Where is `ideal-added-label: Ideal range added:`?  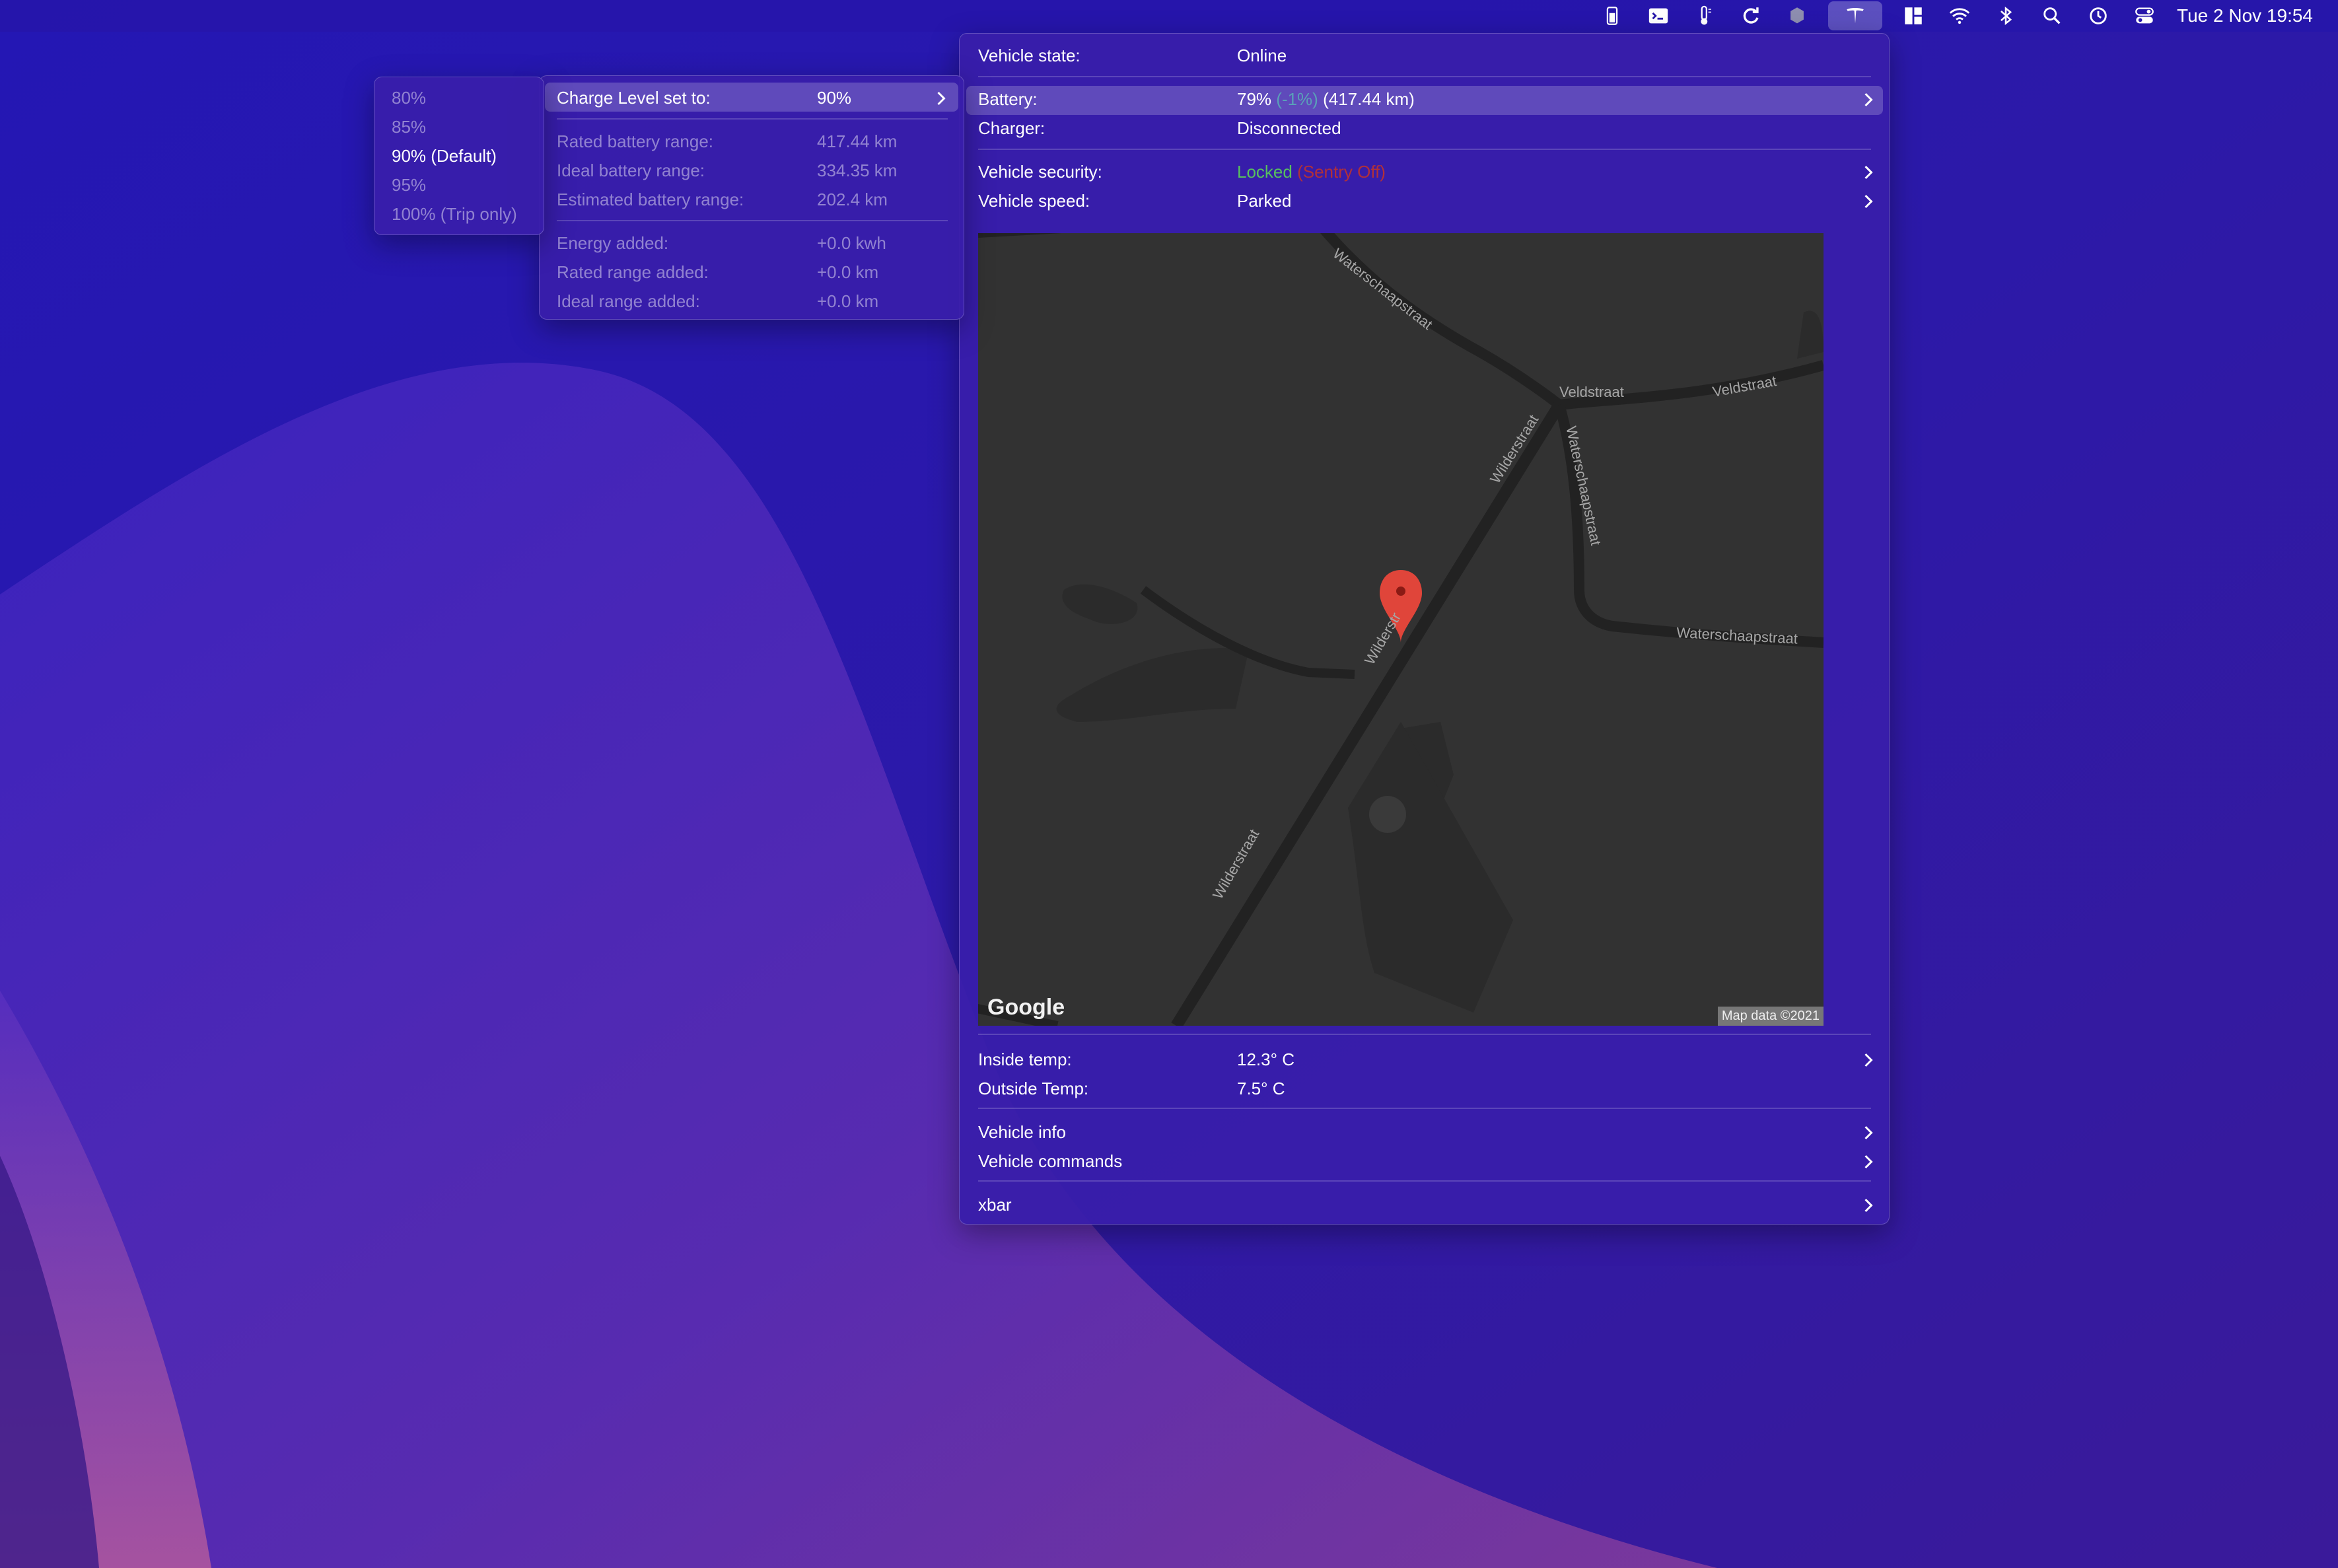 ideal-added-label: Ideal range added: is located at coordinates (628, 301).